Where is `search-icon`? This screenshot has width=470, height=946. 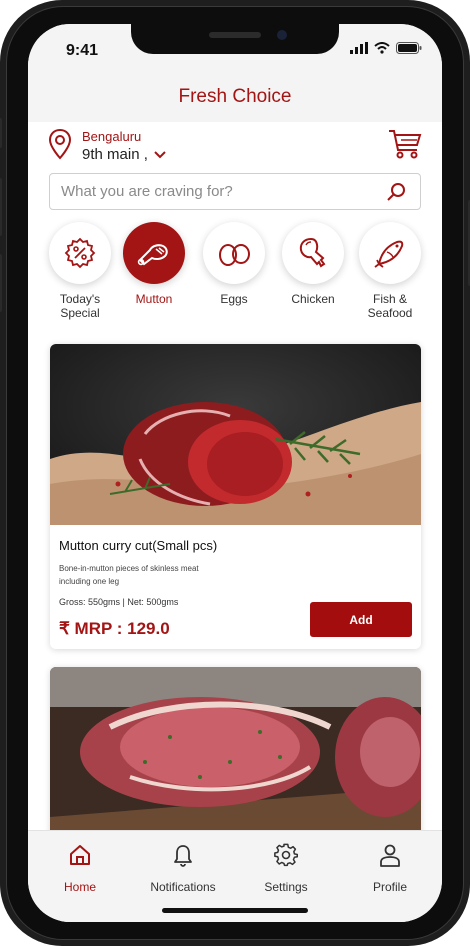
search-icon is located at coordinates (396, 192).